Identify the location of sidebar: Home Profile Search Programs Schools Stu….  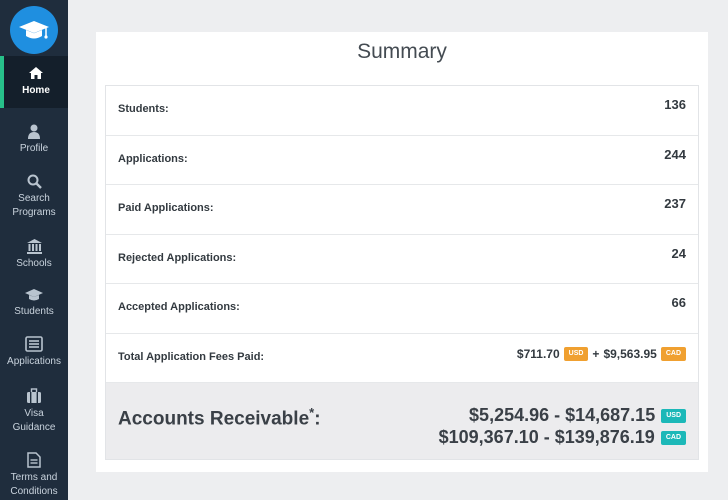
(34, 250).